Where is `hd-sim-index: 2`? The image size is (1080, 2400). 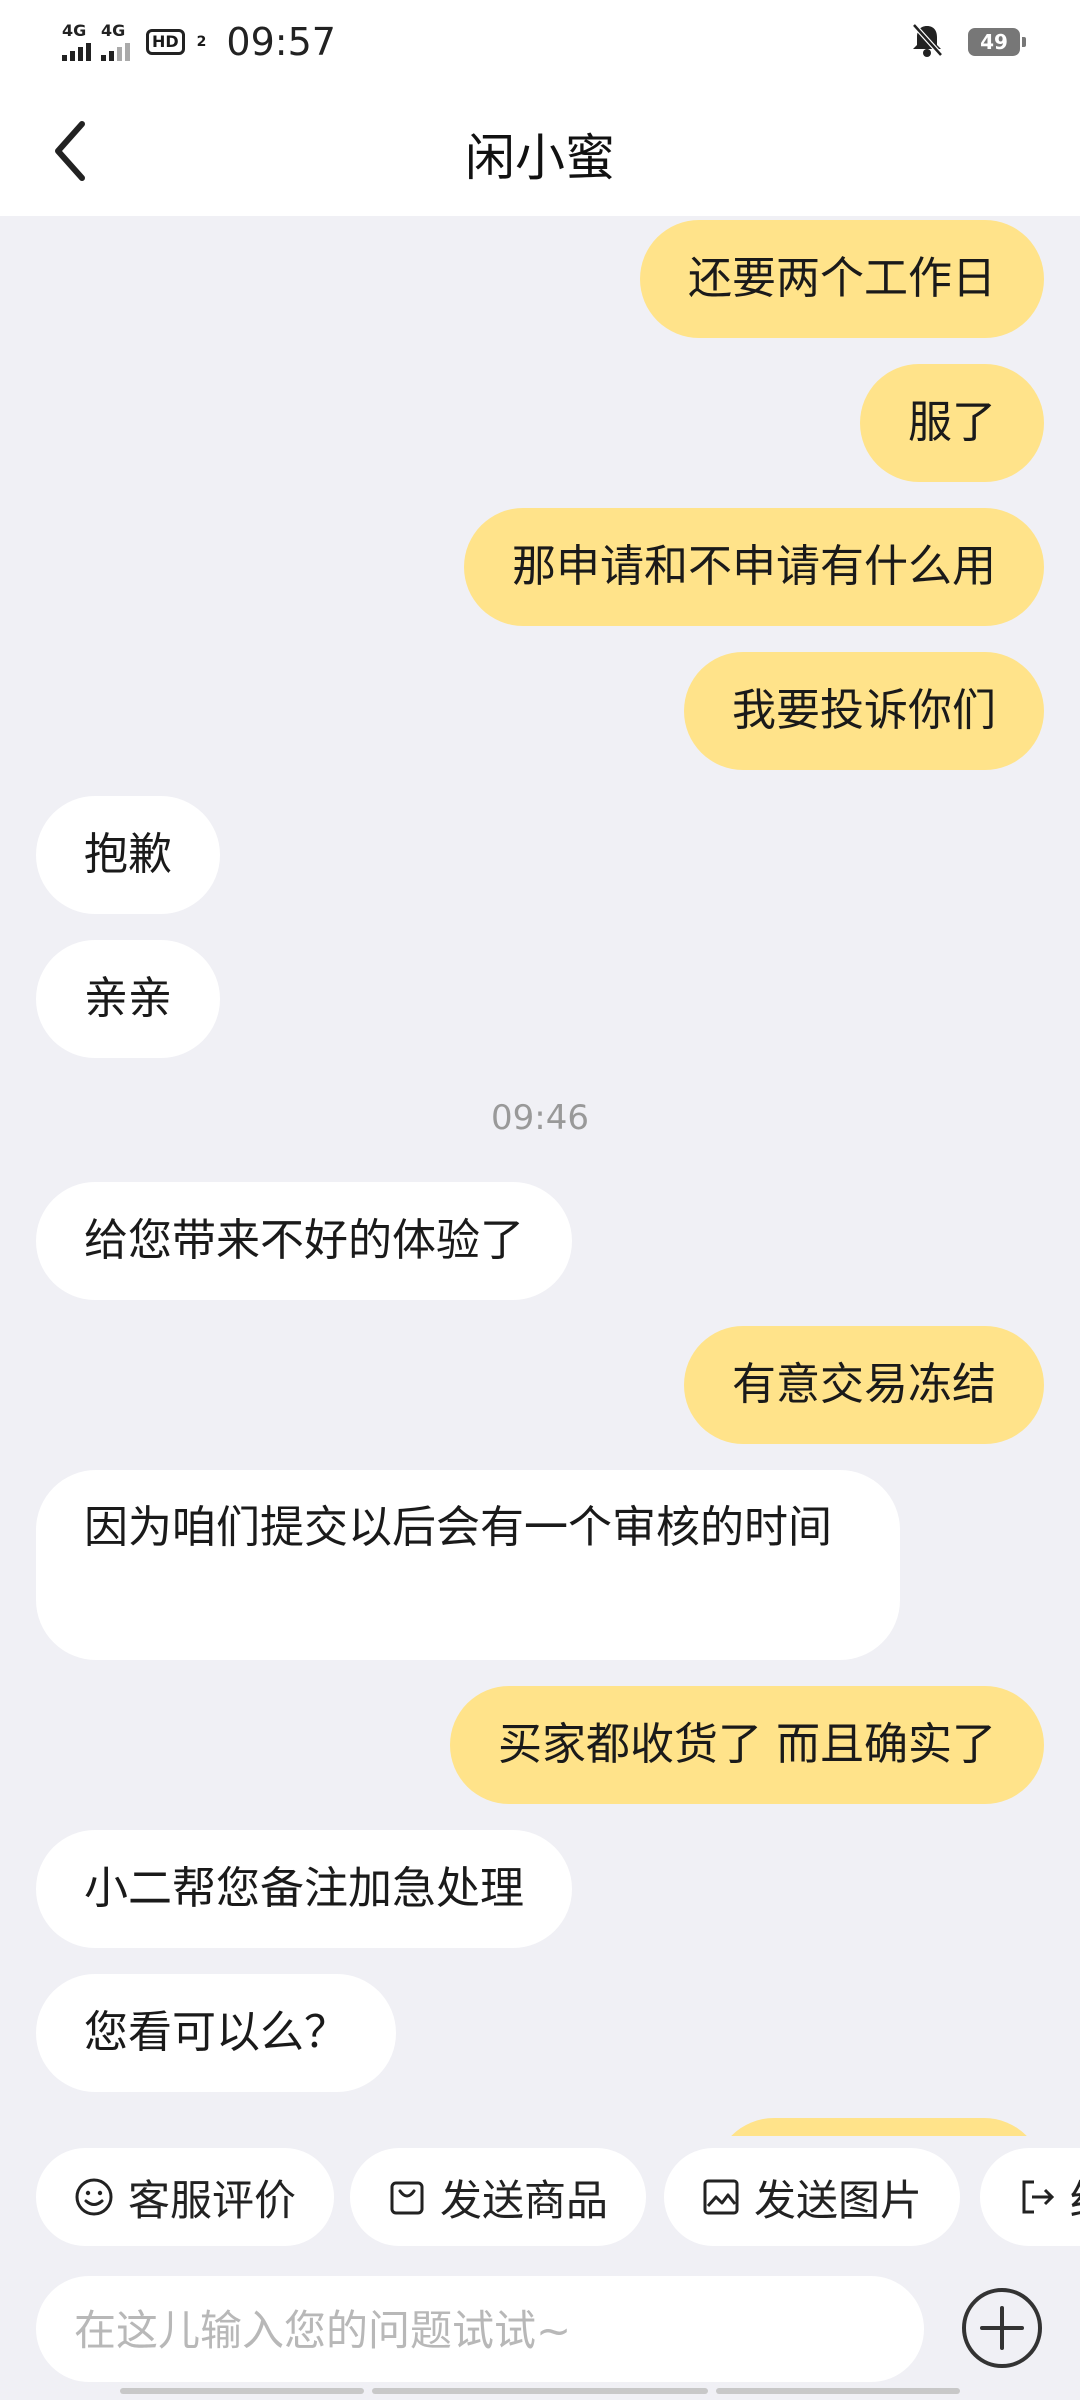 hd-sim-index: 2 is located at coordinates (201, 42).